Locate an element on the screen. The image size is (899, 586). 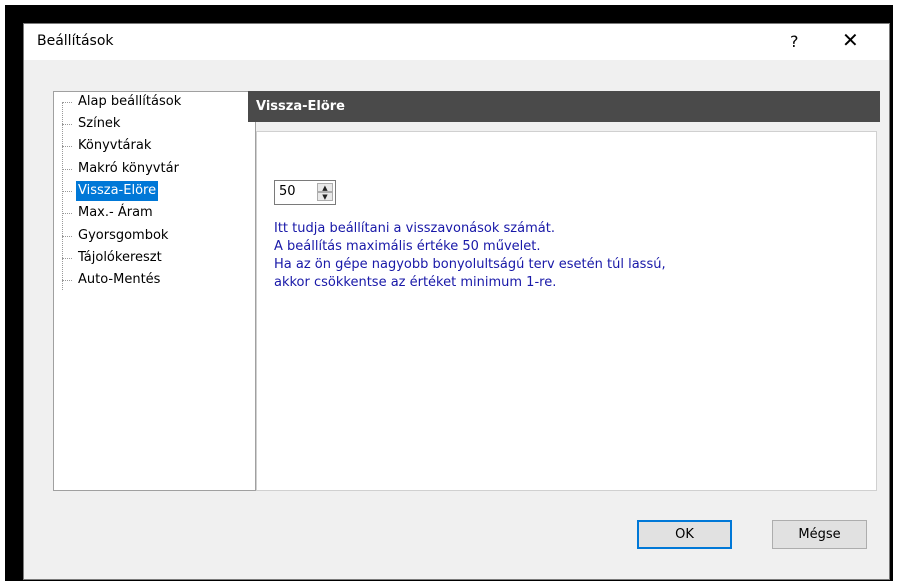
close-button: ✕ is located at coordinates (850, 40).